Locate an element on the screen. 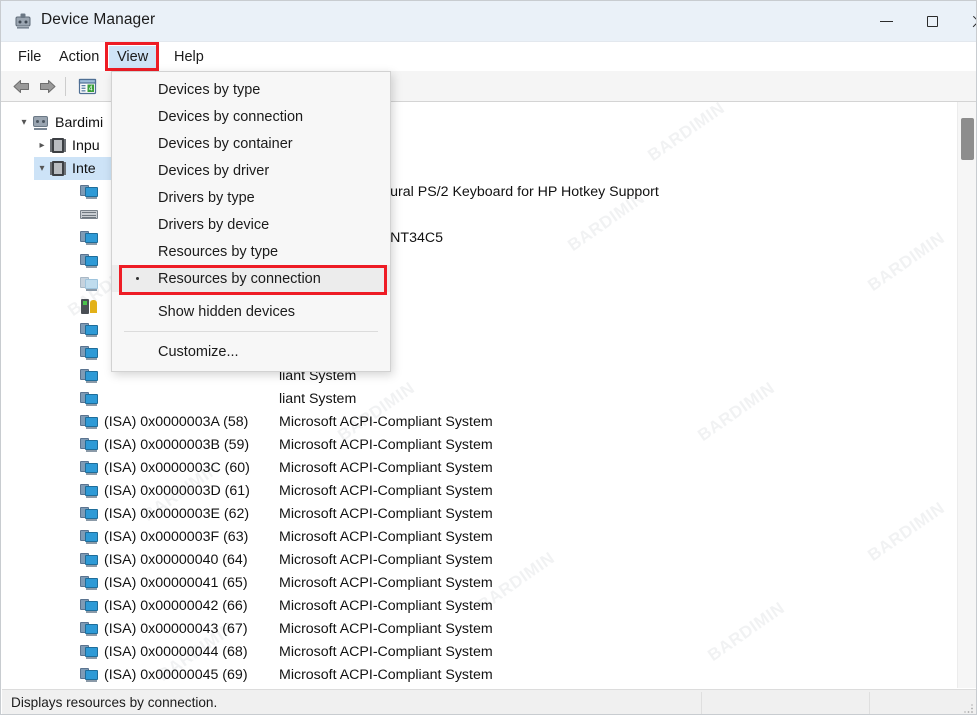 This screenshot has height=715, width=977. menu-file: File is located at coordinates (29, 57).